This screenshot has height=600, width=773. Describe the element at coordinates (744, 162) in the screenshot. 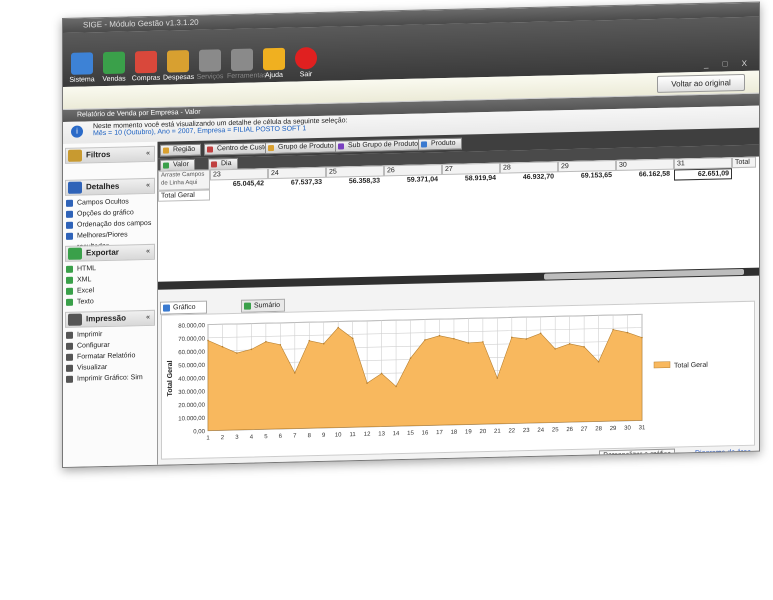

I see `grid-total-column-header: Total` at that location.